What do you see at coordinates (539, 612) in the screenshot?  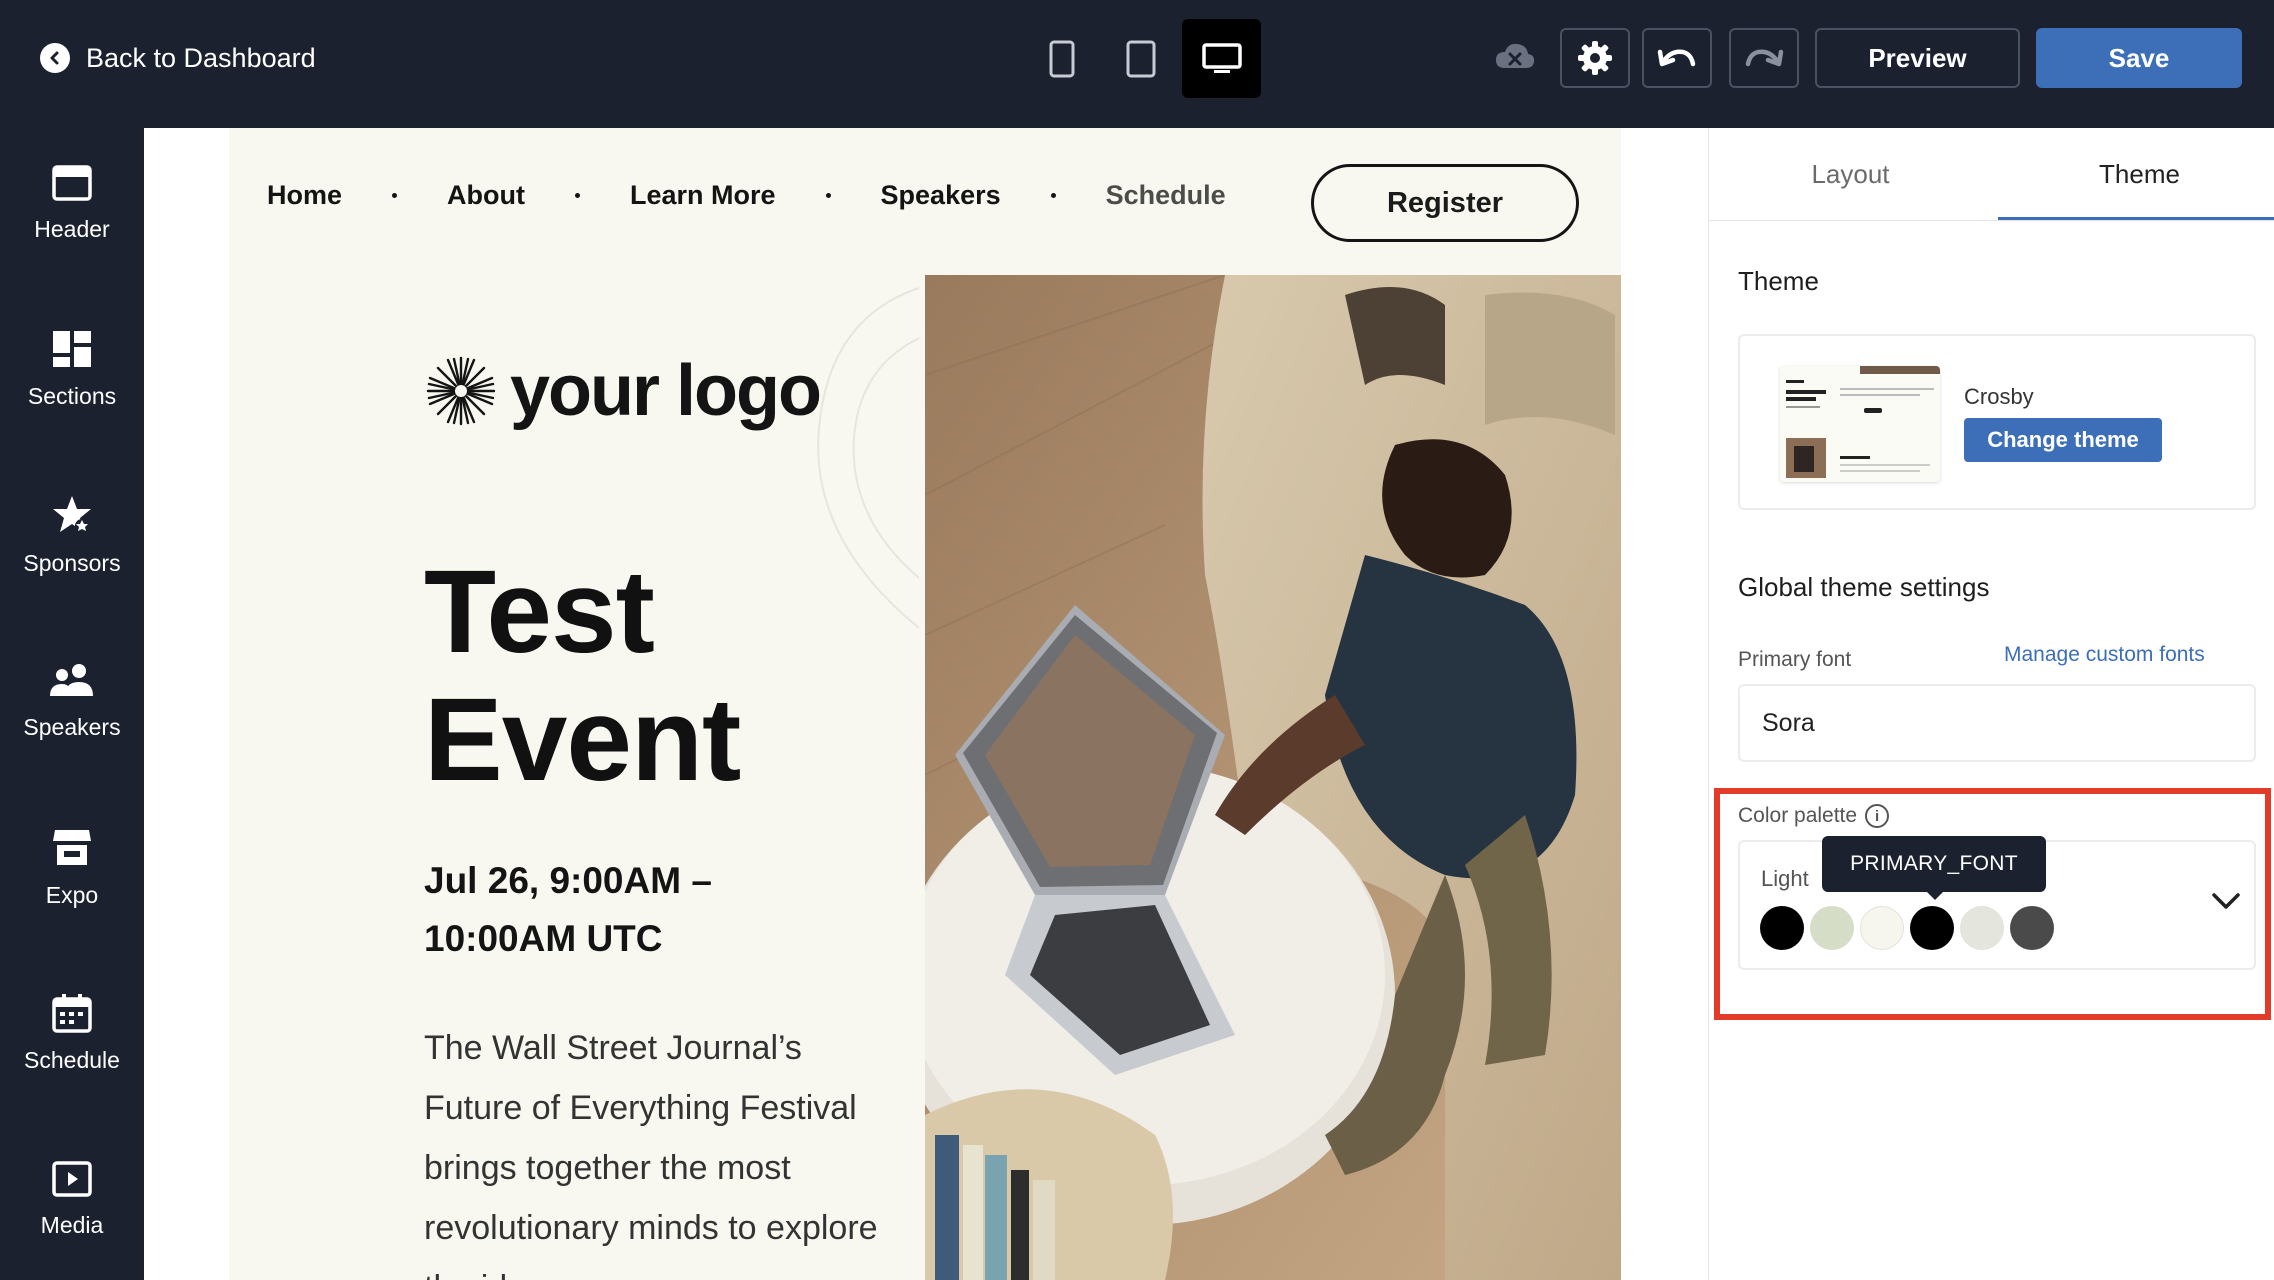 I see `event-title-line: Test` at bounding box center [539, 612].